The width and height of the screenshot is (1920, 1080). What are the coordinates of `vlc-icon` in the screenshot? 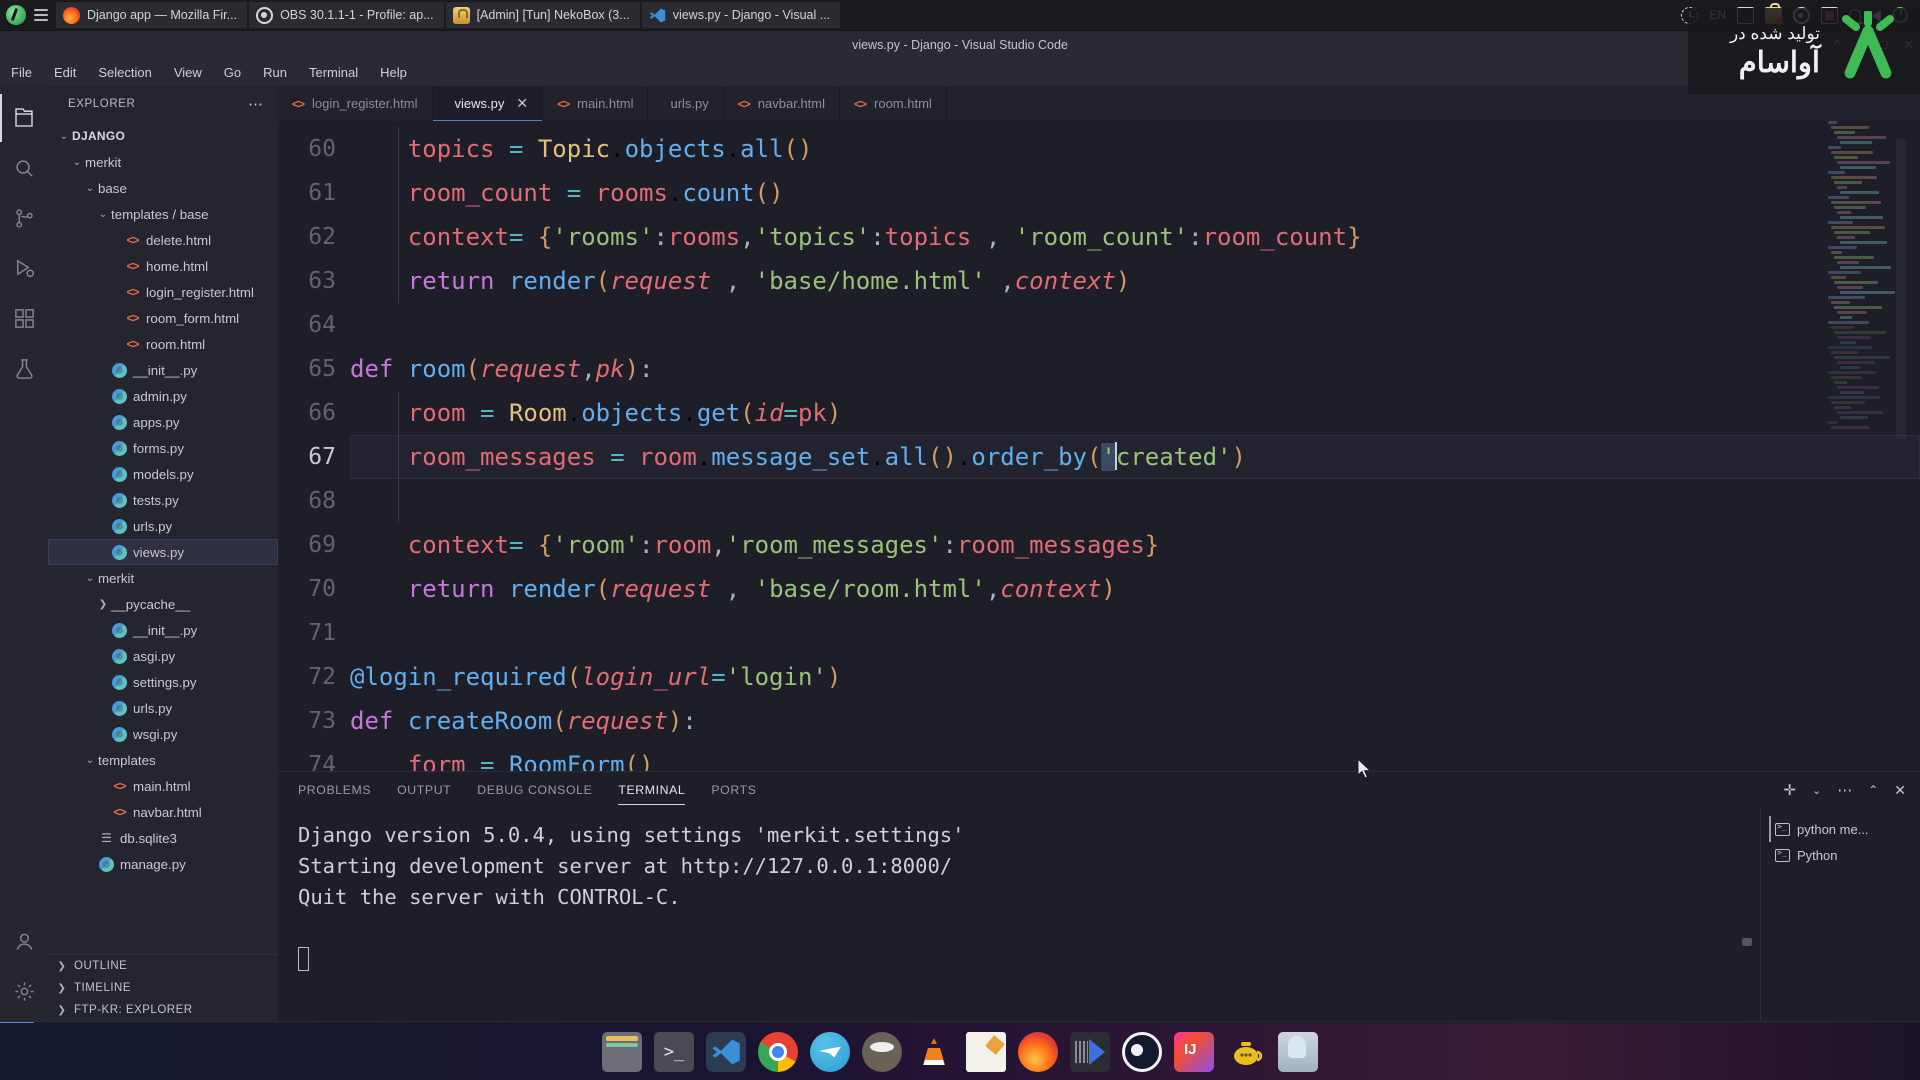 It's located at (934, 1052).